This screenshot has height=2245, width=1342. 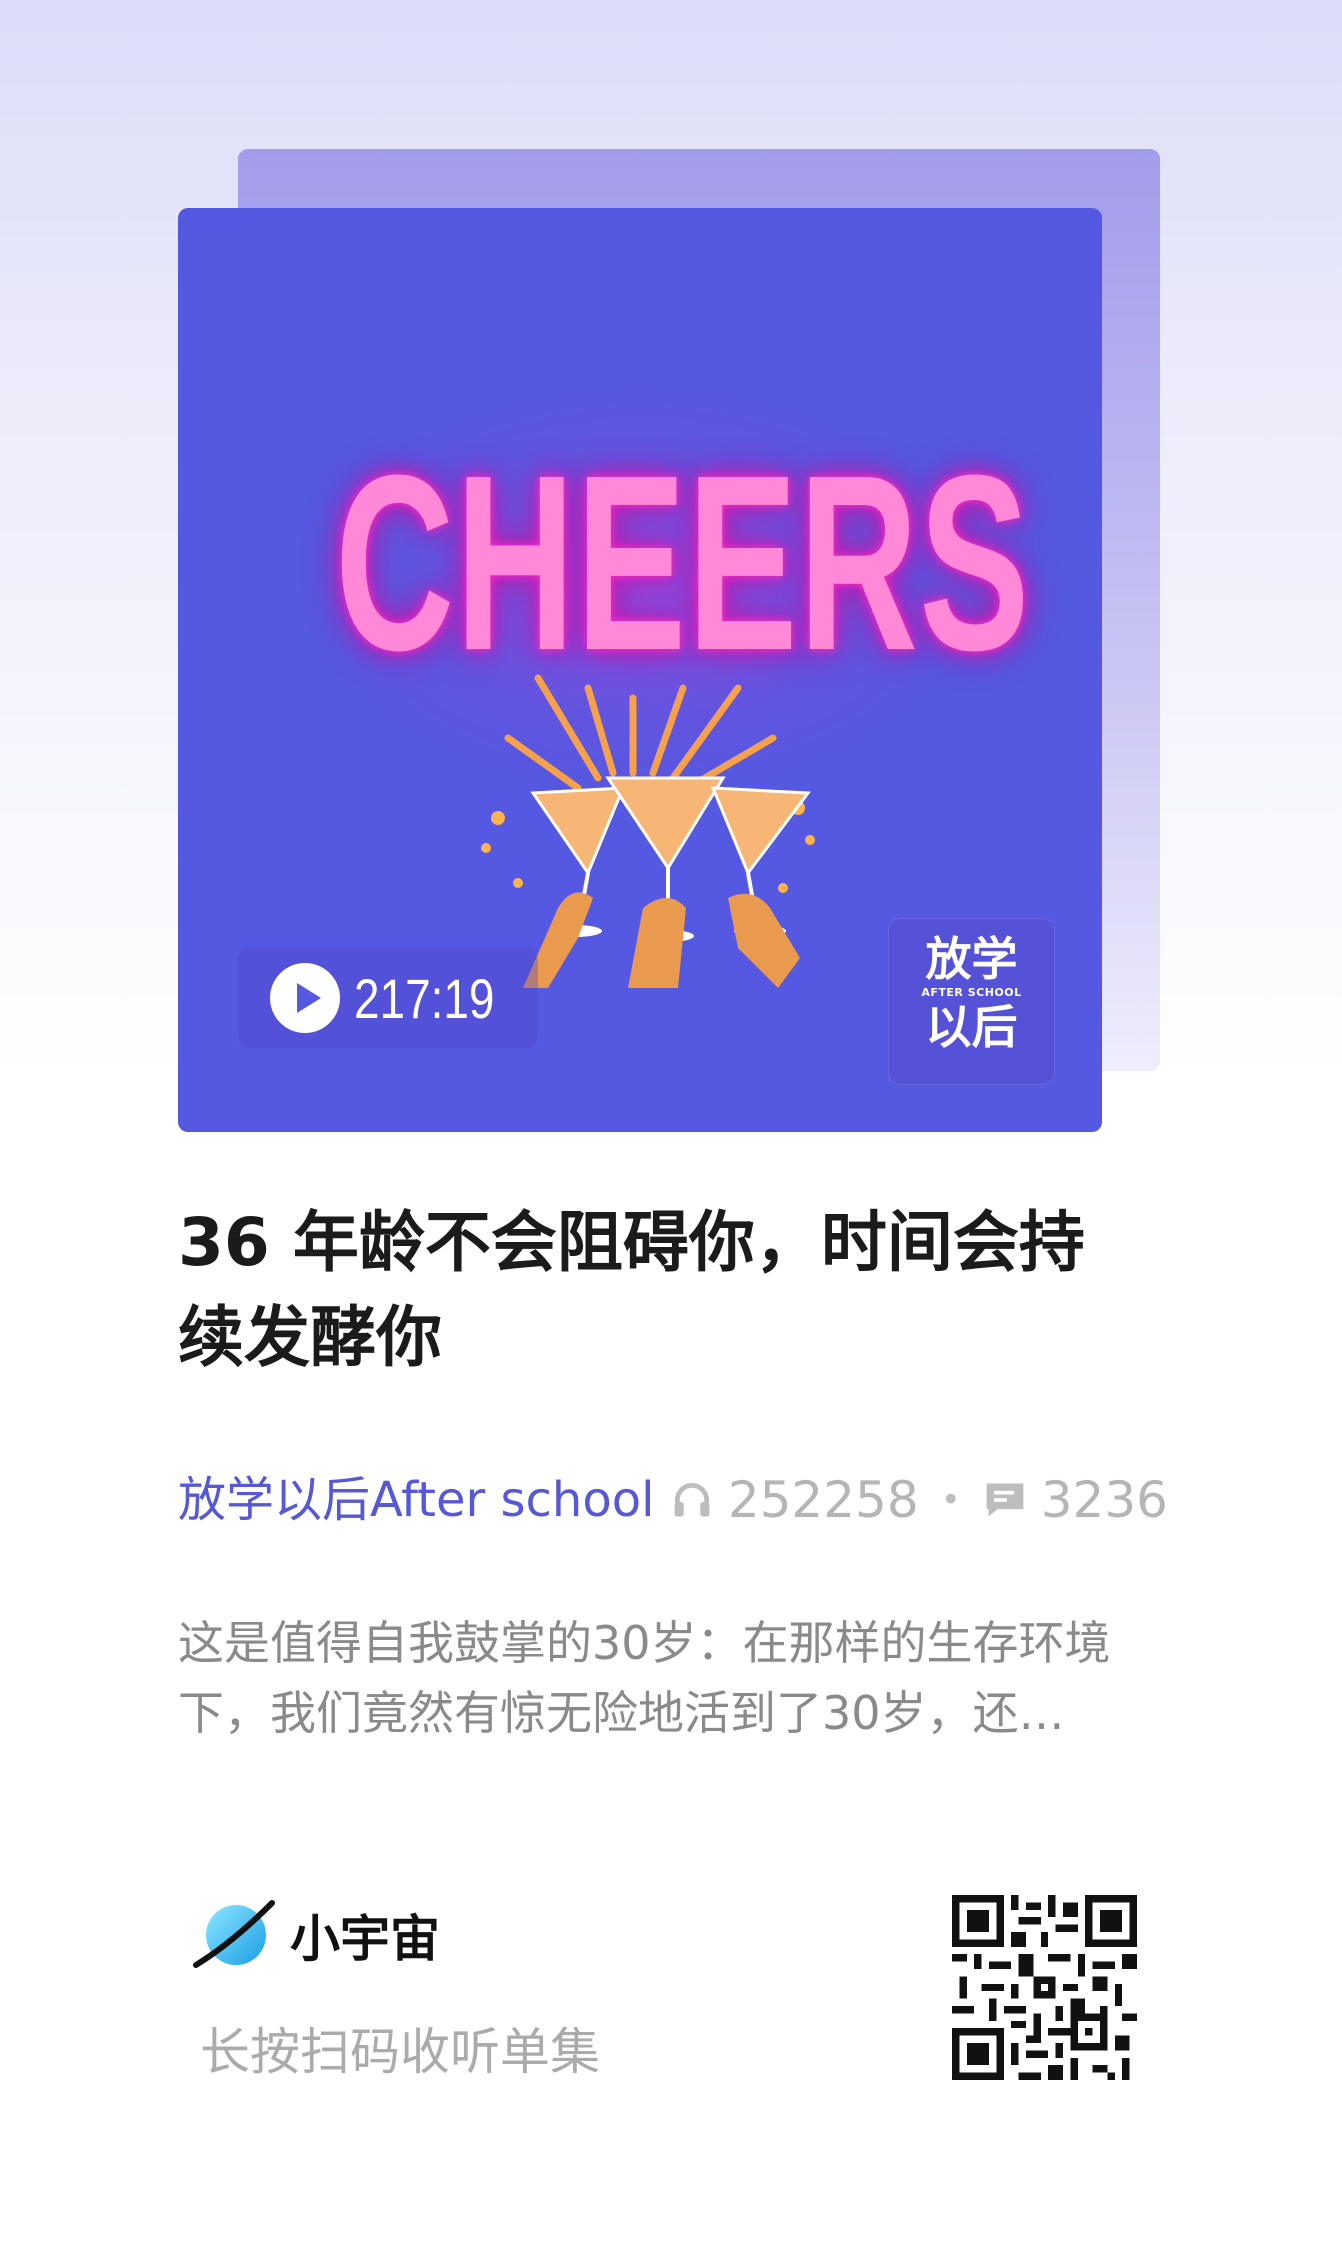 I want to click on planet-logo-icon, so click(x=234, y=1934).